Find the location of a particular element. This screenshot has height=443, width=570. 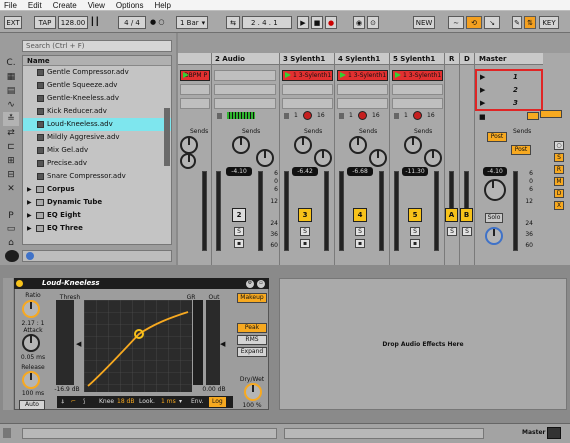

ext-sync-button: EXT is located at coordinates (13, 22).